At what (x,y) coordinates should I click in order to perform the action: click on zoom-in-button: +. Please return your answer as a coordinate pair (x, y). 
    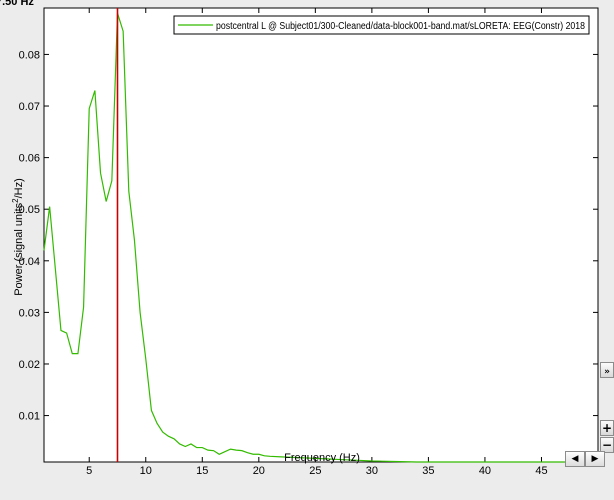
    Looking at the image, I should click on (607, 428).